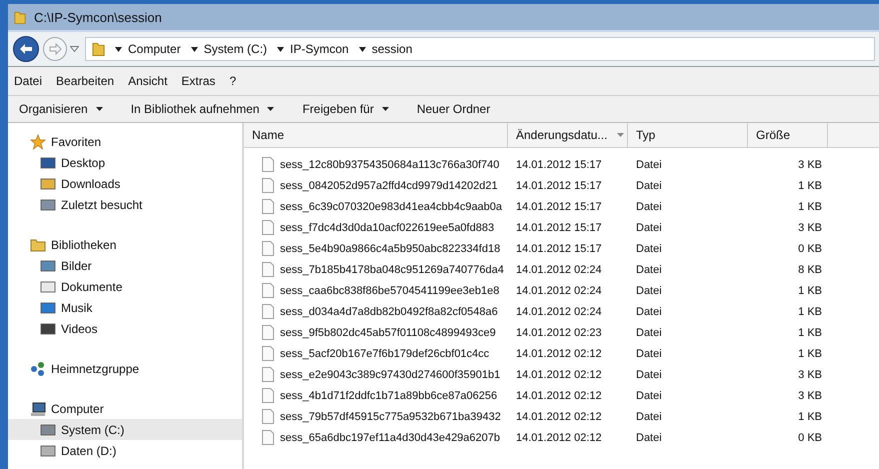 This screenshot has height=469, width=879. I want to click on file-name: sess_79b57df45915c775a9532b671ba39432, so click(390, 416).